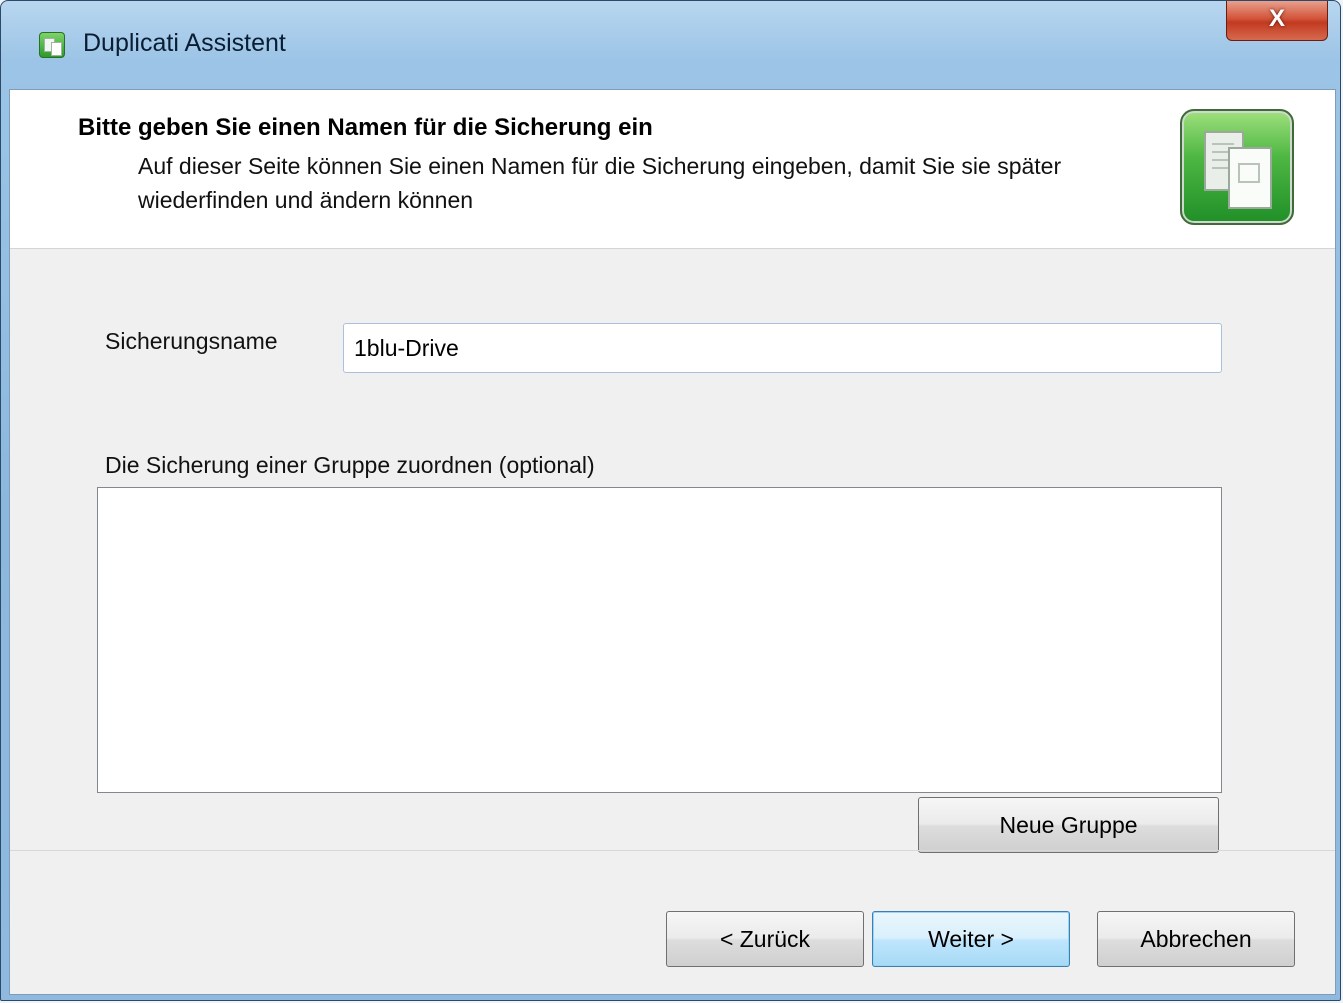 This screenshot has height=1003, width=1343. I want to click on next-button: Weiter >, so click(971, 939).